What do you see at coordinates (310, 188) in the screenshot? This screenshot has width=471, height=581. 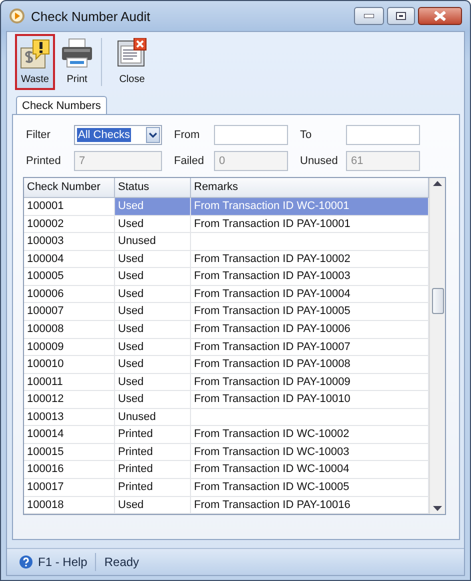 I see `column-header: Remarks` at bounding box center [310, 188].